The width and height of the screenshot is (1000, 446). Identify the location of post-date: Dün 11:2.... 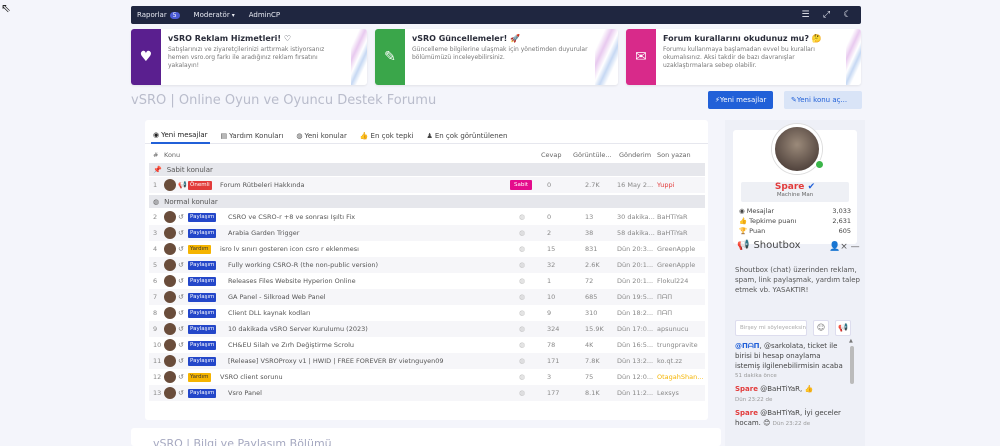
(637, 393).